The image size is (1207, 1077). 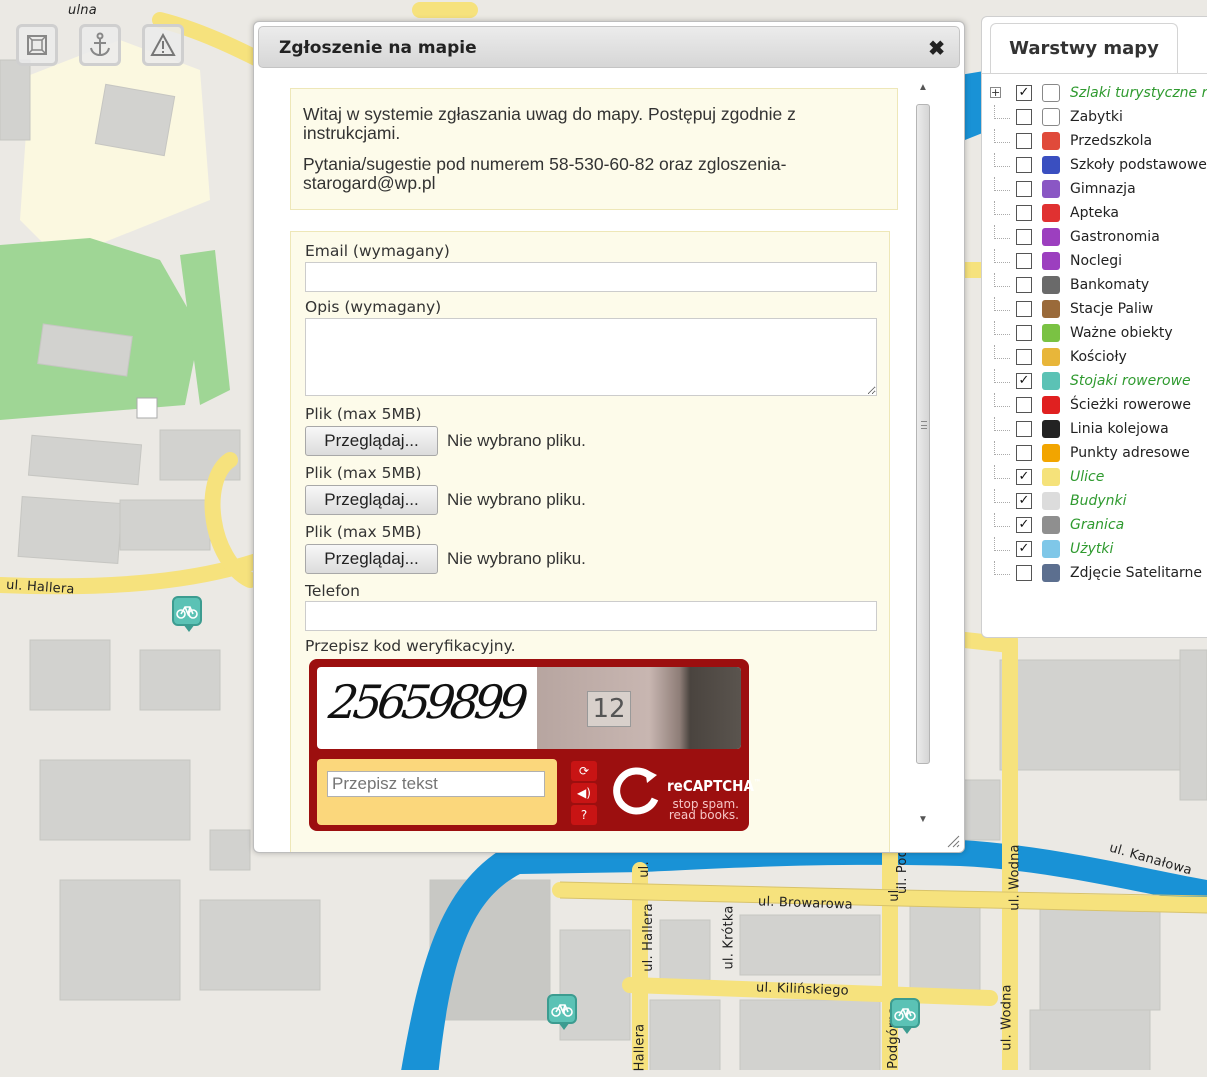 What do you see at coordinates (1098, 165) in the screenshot?
I see `layer-item: Szkoły podstawowe` at bounding box center [1098, 165].